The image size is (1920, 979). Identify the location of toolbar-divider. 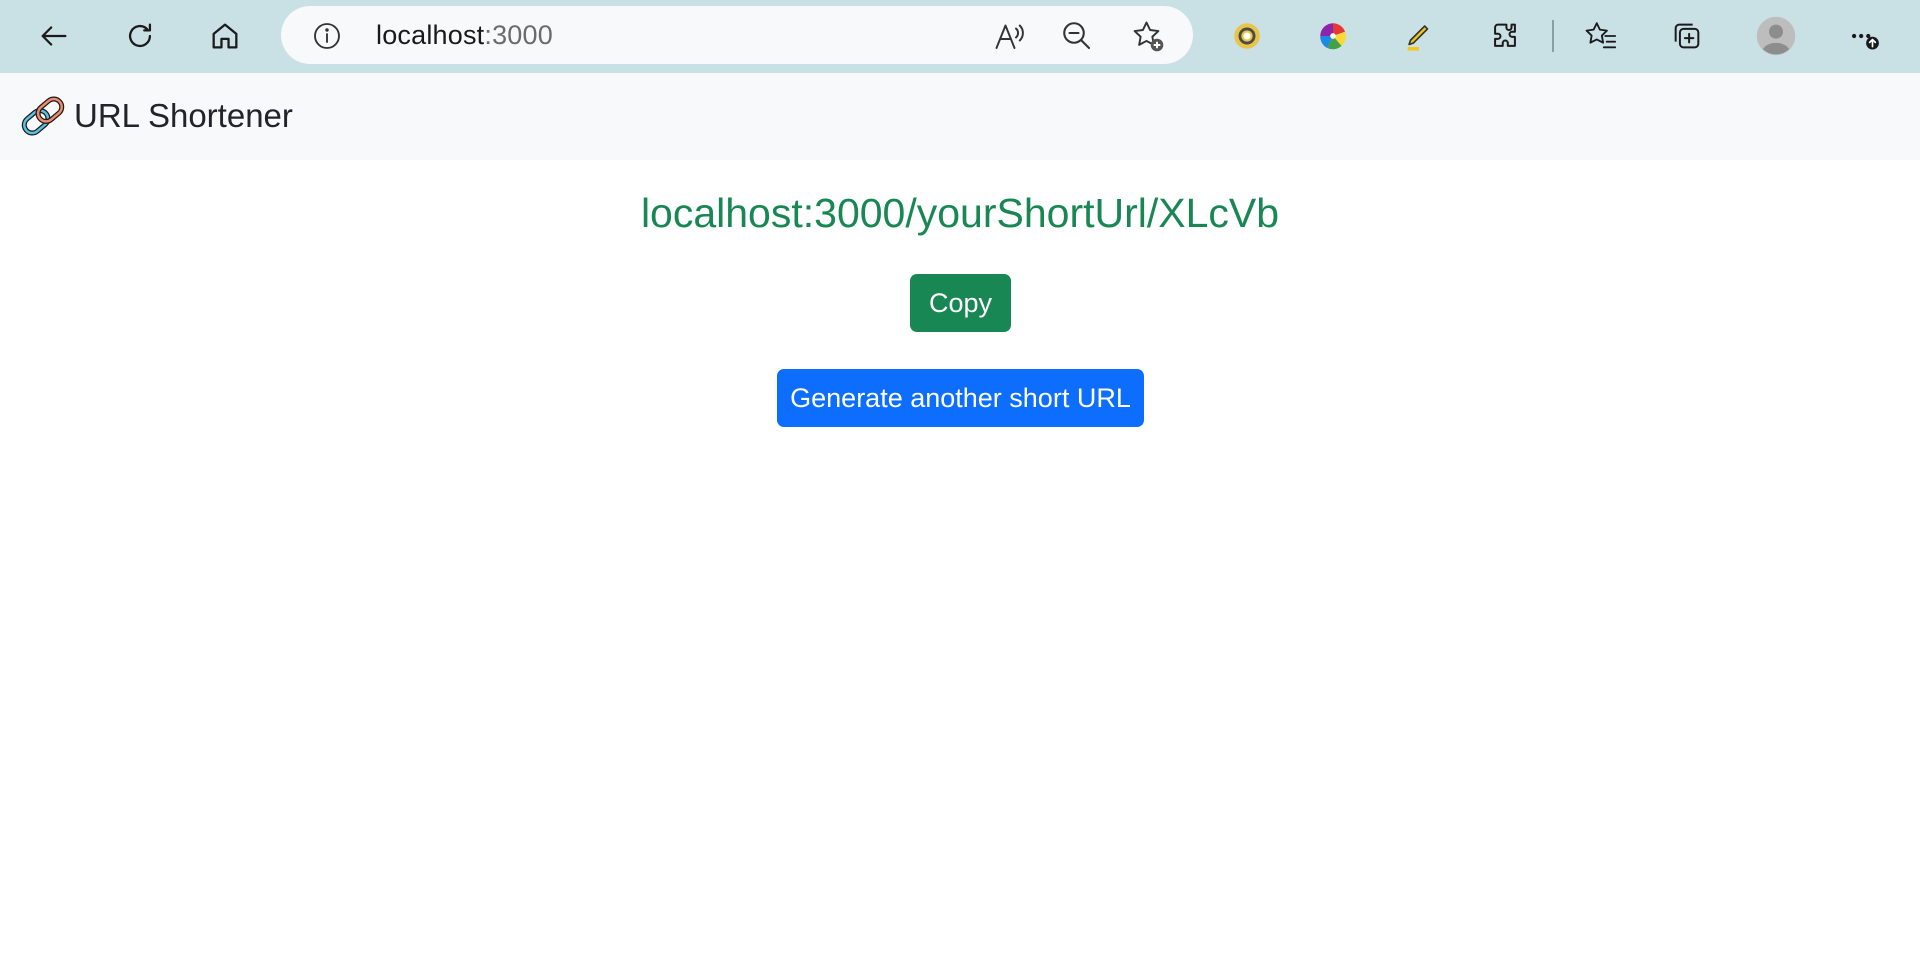
(1553, 36).